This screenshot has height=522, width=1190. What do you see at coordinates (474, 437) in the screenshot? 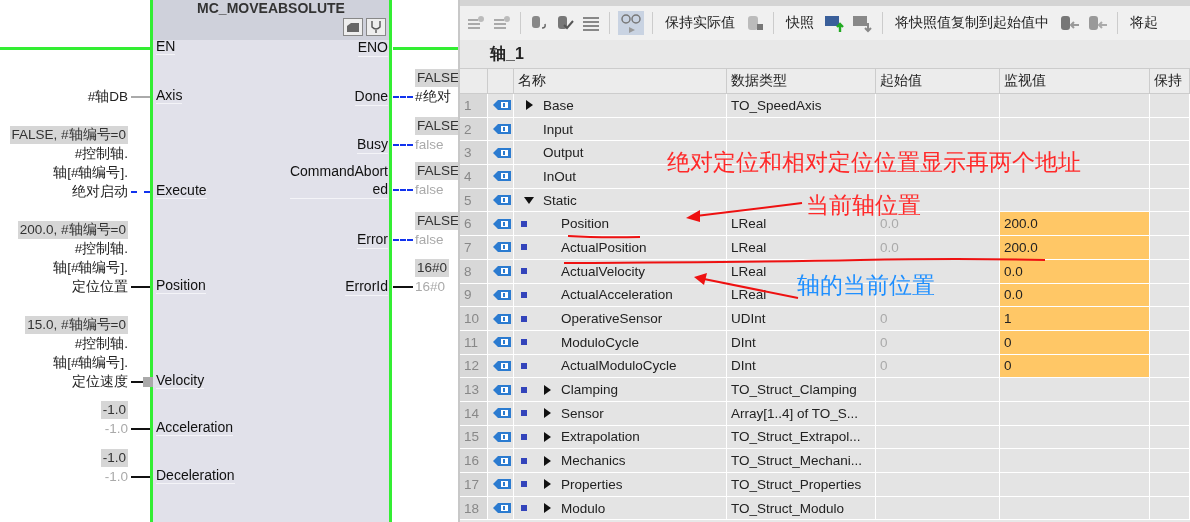
I see `row-number: 15` at bounding box center [474, 437].